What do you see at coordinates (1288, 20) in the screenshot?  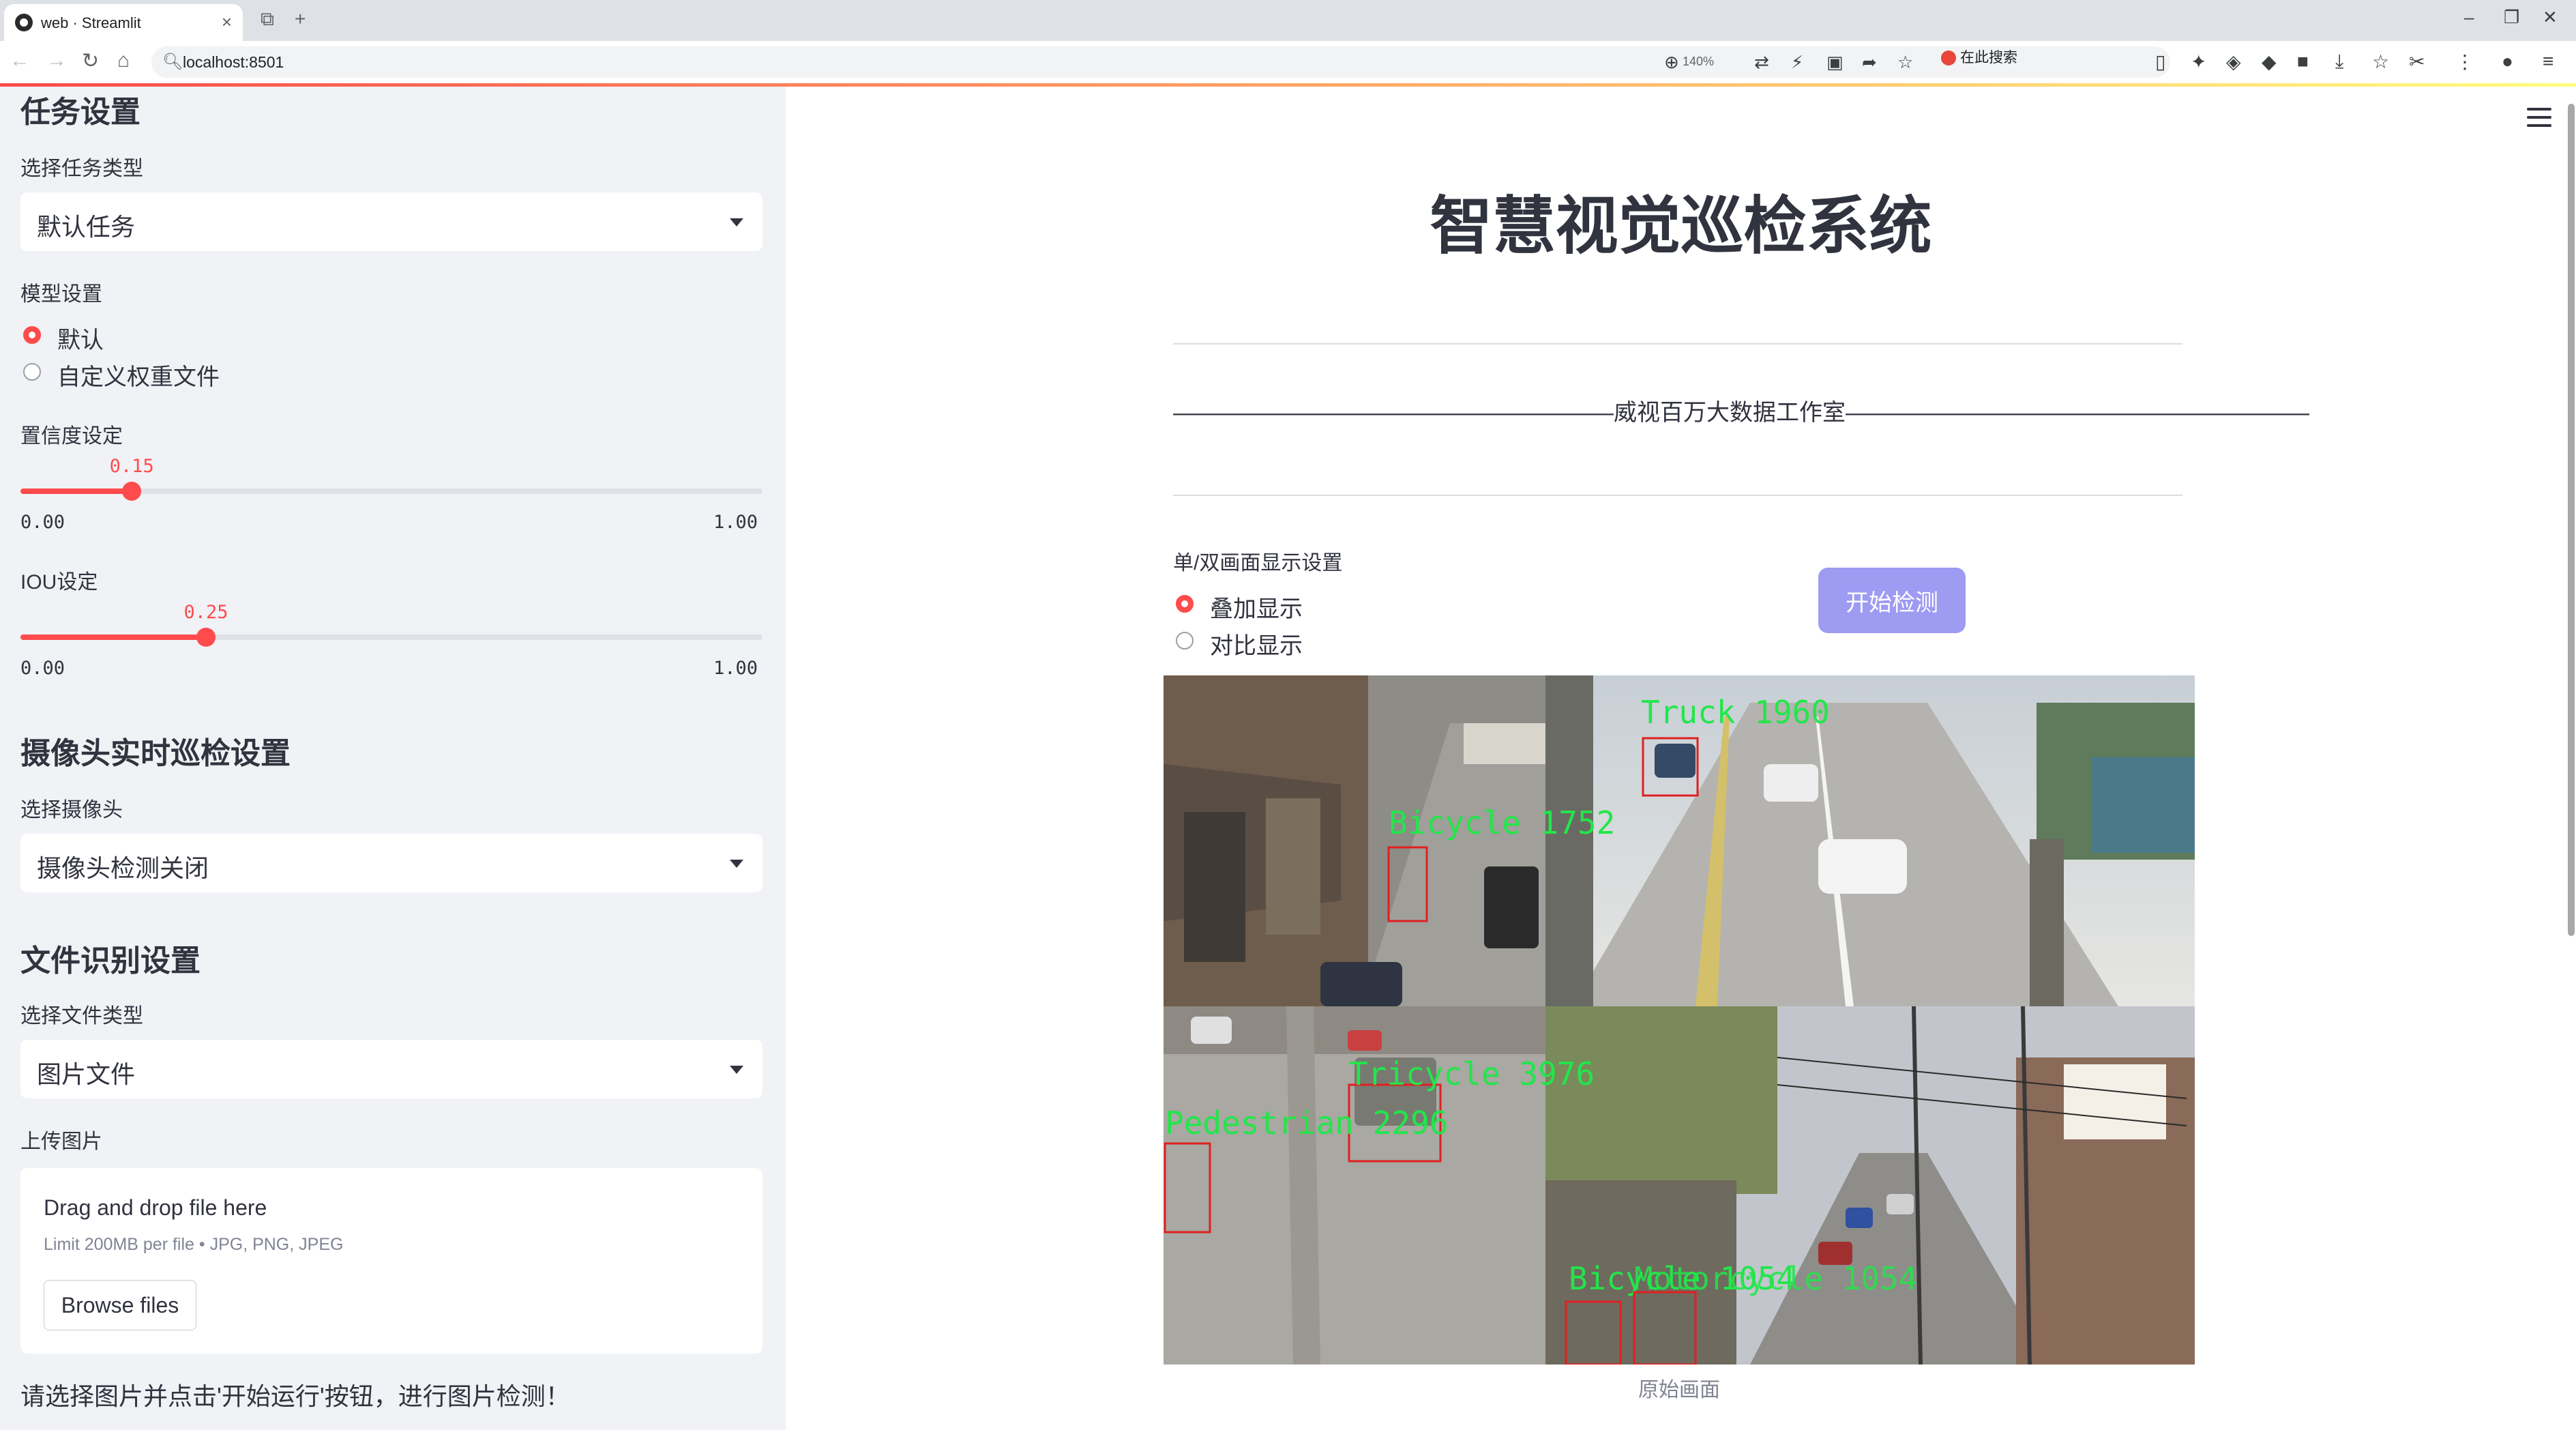 I see `browser-tab-bar: web · Streamlit × ⧉ + – ❐ ✕` at bounding box center [1288, 20].